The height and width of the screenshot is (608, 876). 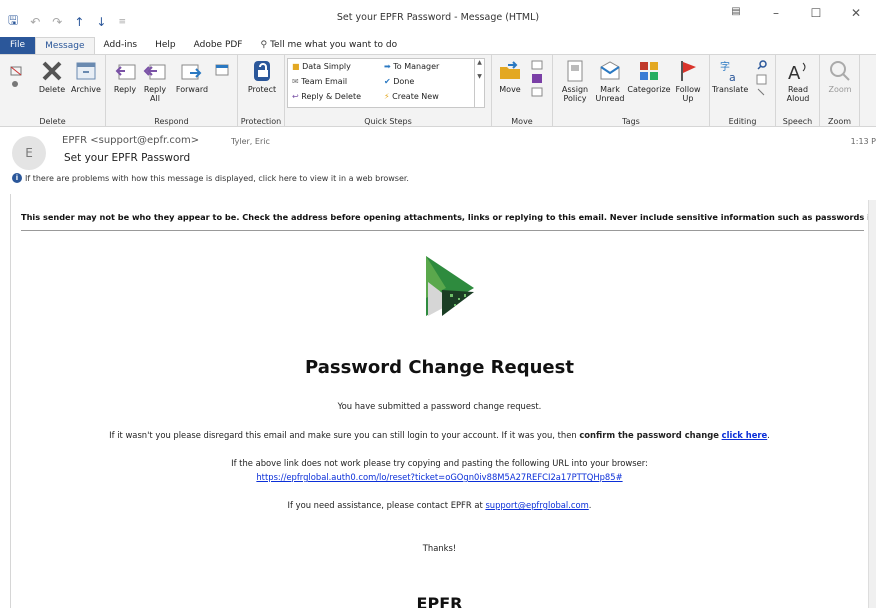 I want to click on zoom-button: Zoom, so click(x=840, y=76).